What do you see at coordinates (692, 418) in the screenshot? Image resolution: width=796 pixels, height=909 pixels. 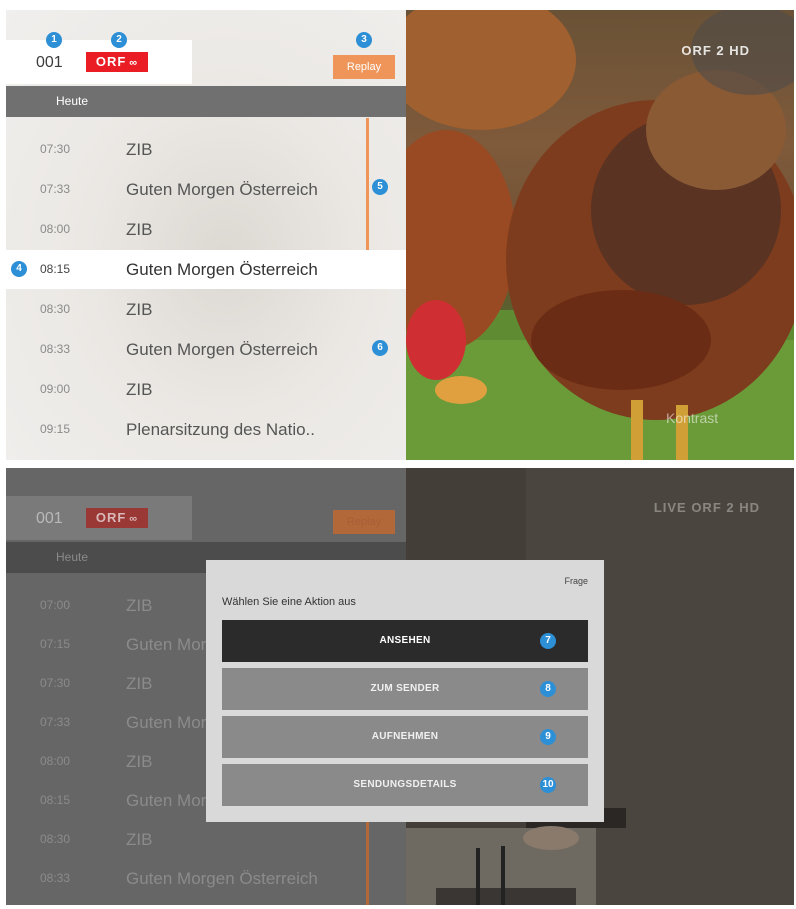 I see `video-corner-text: Kontrast` at bounding box center [692, 418].